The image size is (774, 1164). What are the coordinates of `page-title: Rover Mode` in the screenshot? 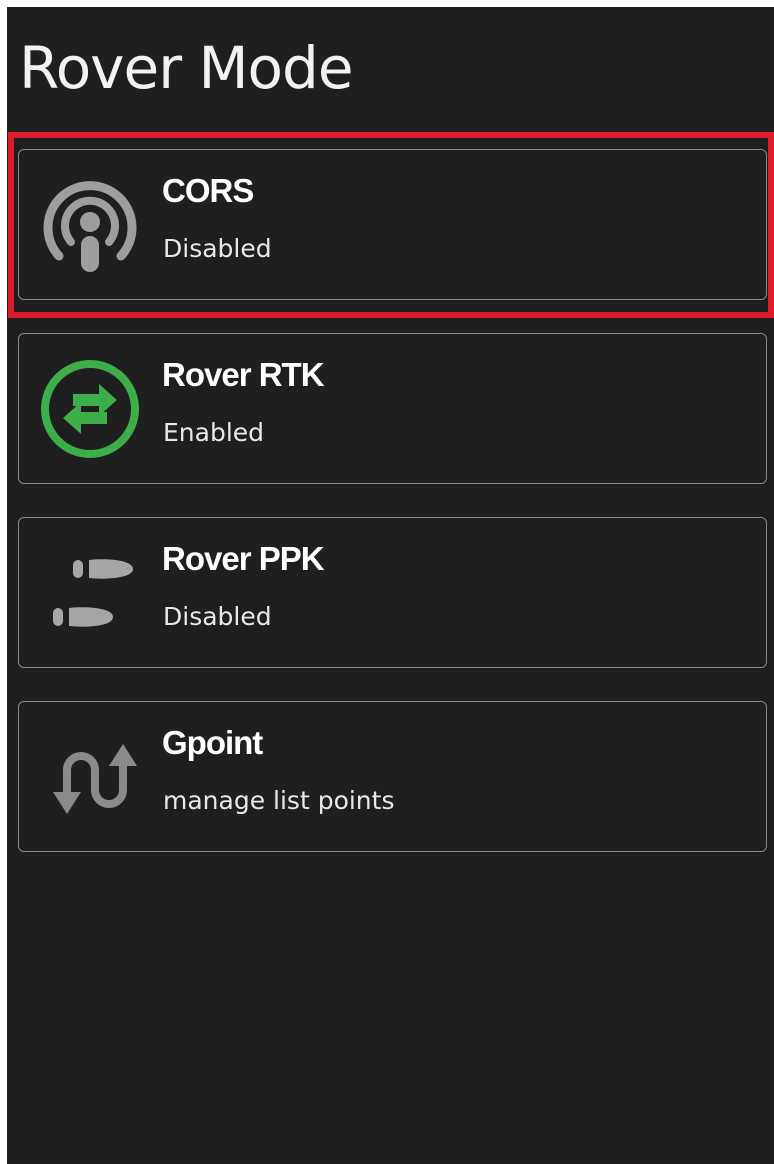 It's located at (186, 68).